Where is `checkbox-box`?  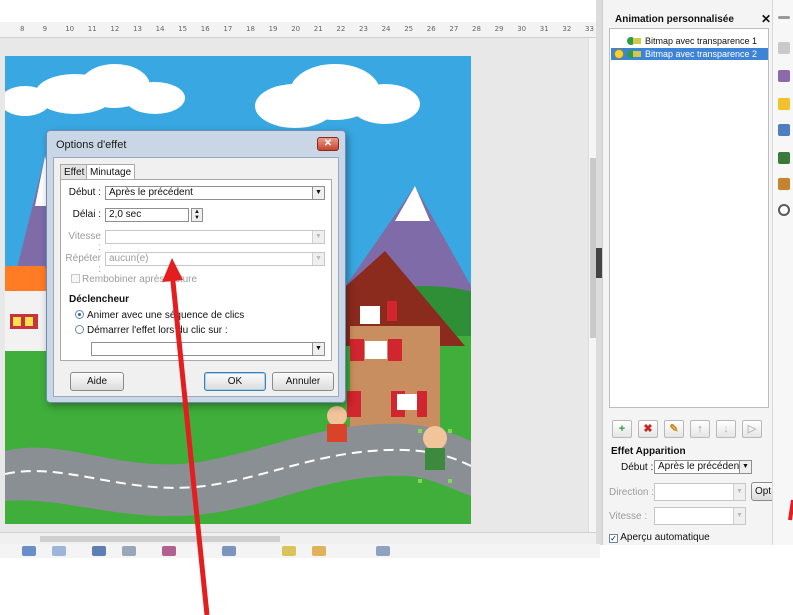 checkbox-box is located at coordinates (75, 278).